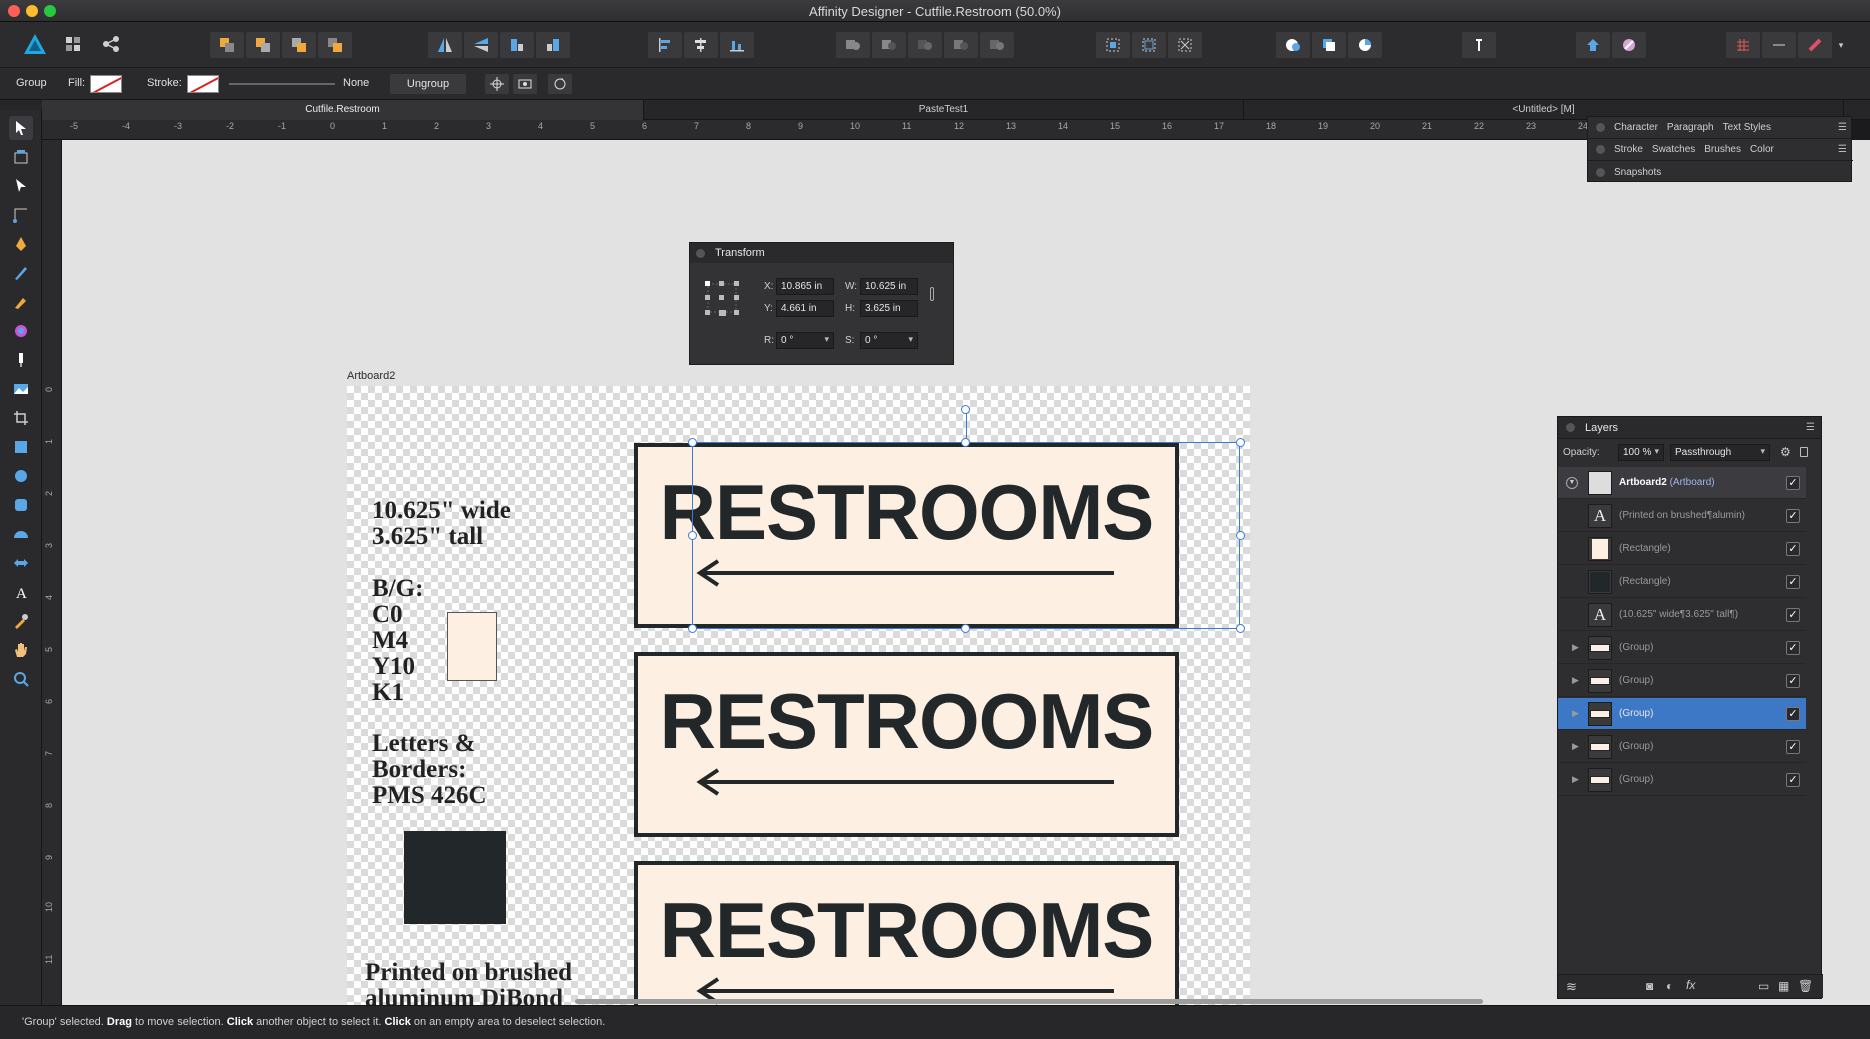  I want to click on layers-panel-header: Layers ☰, so click(1689, 428).